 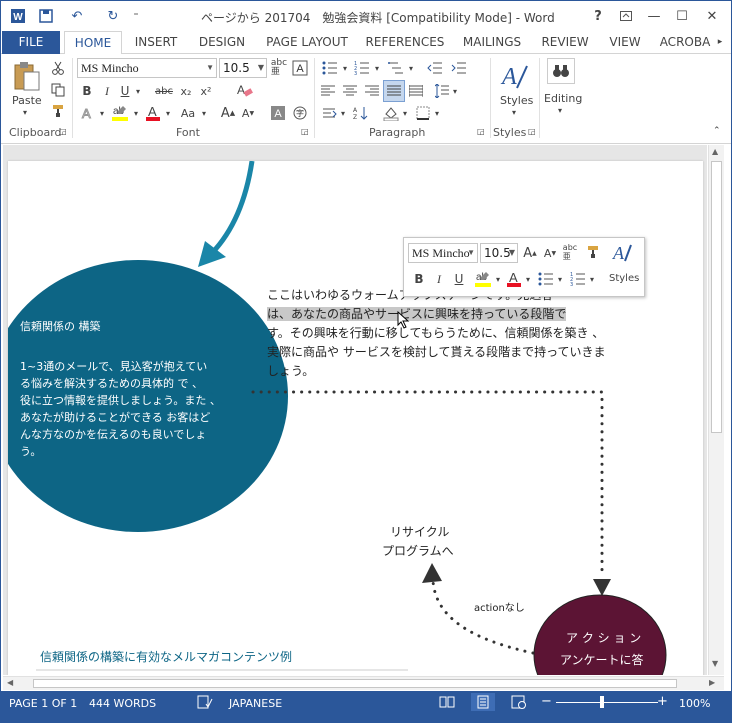 I want to click on tabs-scroll-right-icon: ▸, so click(x=720, y=42).